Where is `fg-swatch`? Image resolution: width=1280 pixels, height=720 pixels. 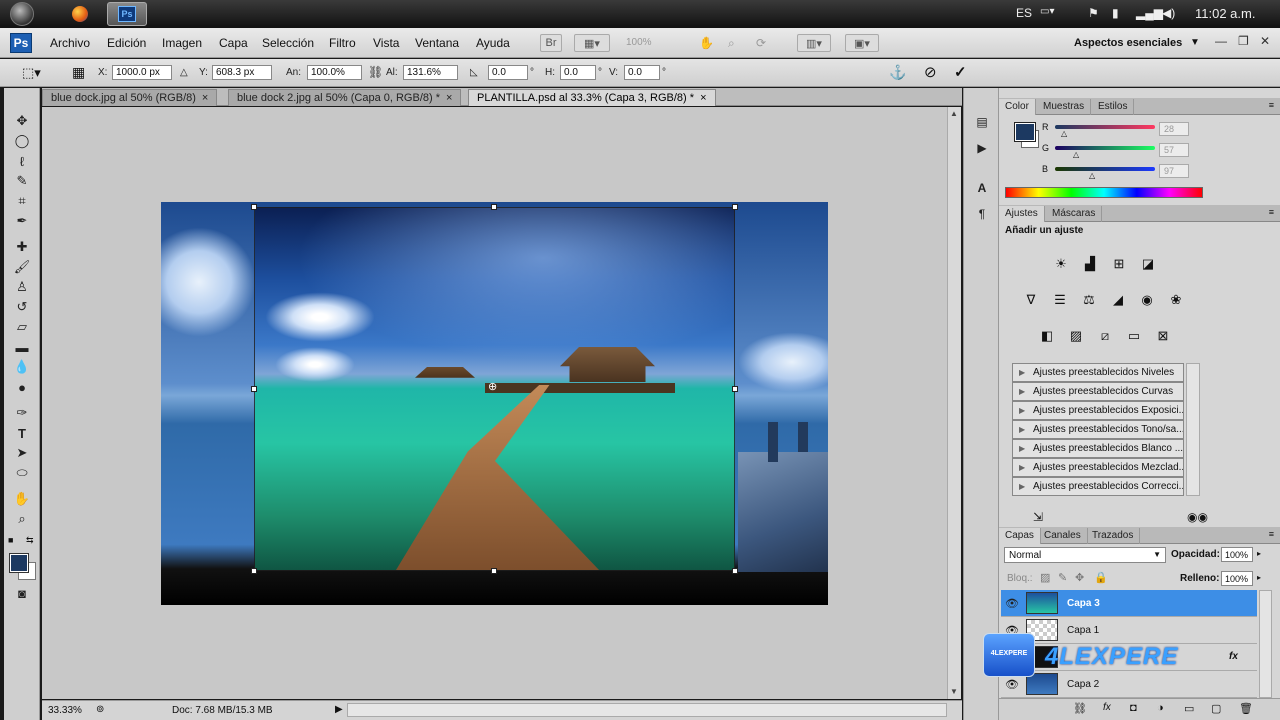 fg-swatch is located at coordinates (1025, 132).